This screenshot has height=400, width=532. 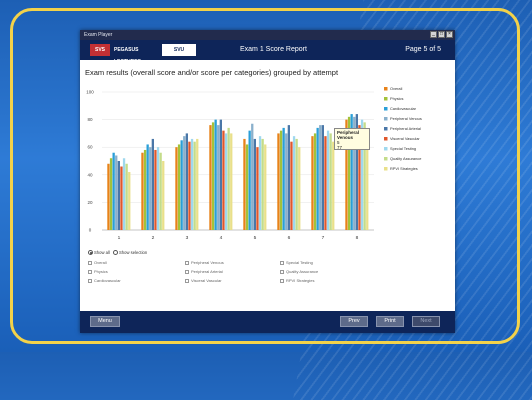 I want to click on legend-label: Visceral Vascular, so click(x=405, y=138).